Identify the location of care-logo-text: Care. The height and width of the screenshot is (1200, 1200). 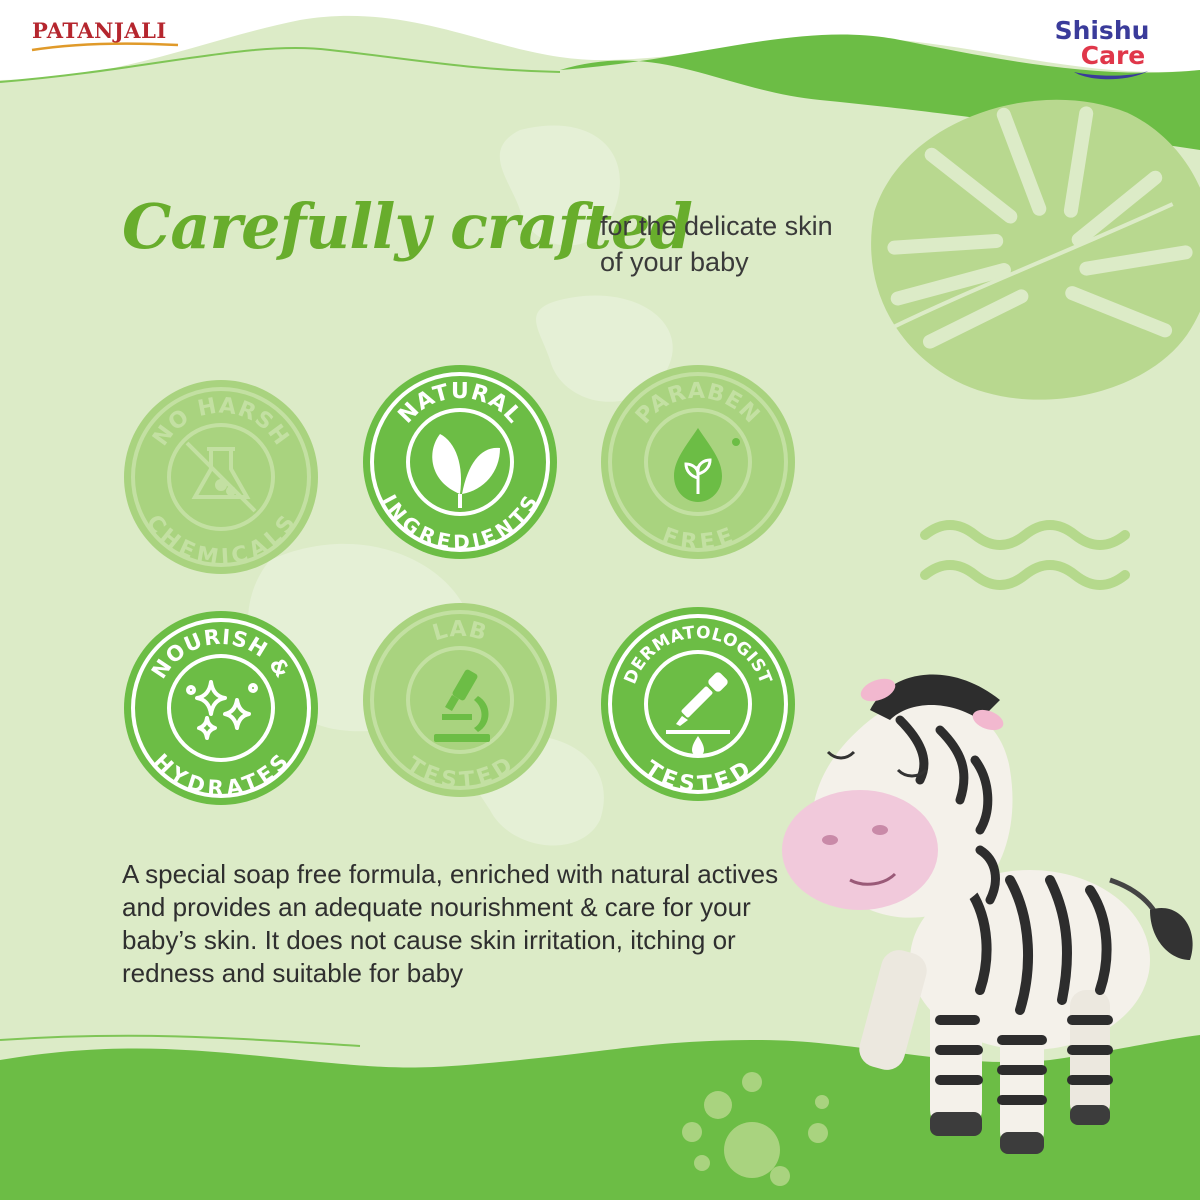
(1113, 55).